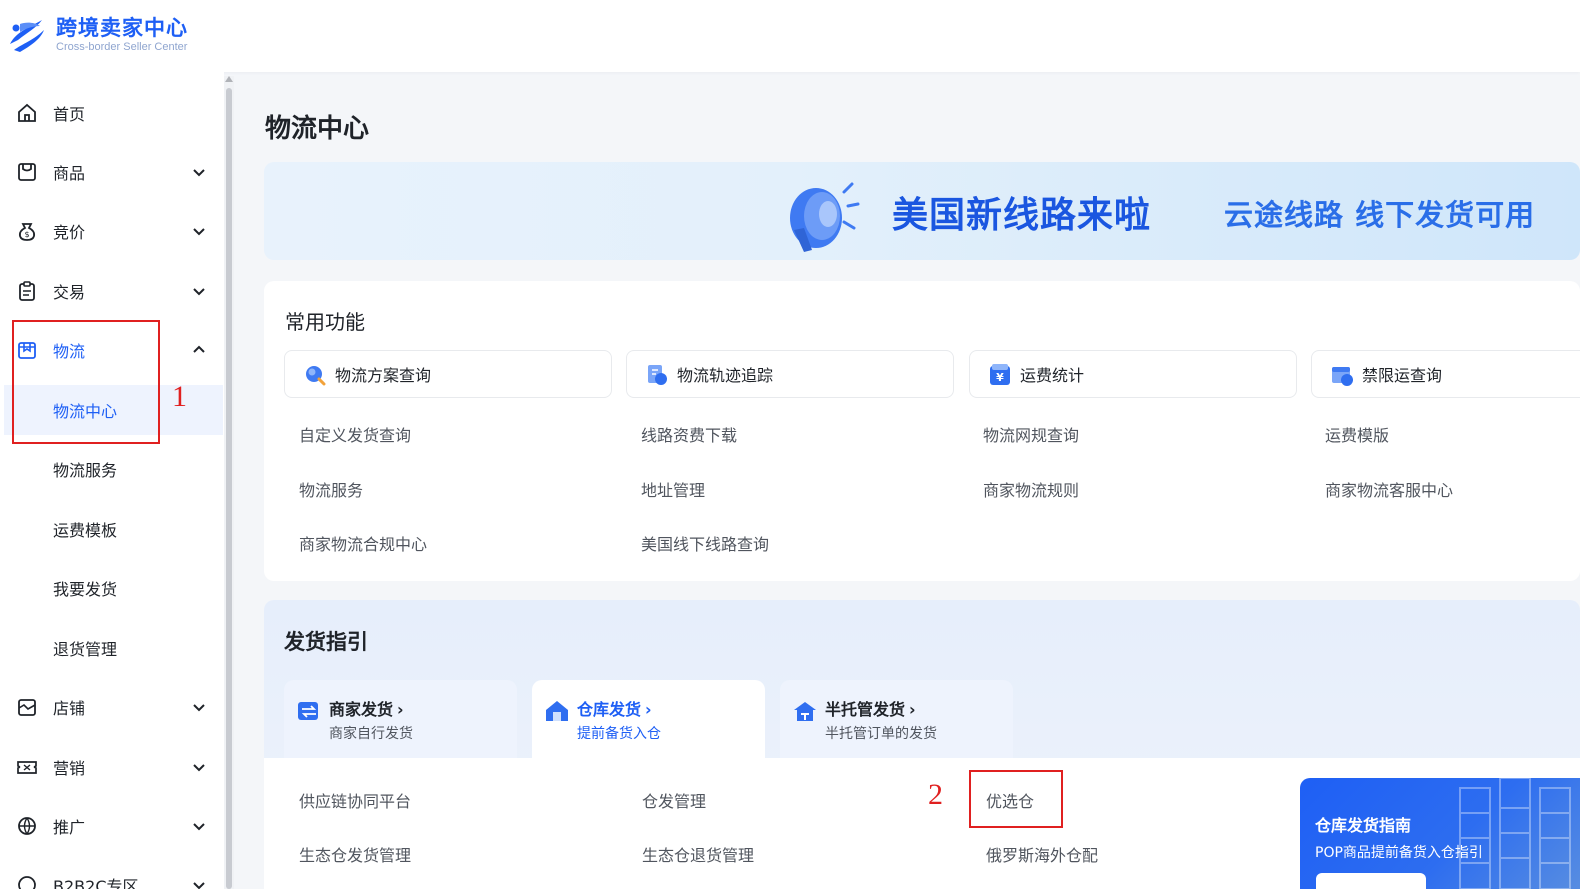 This screenshot has width=1580, height=889. Describe the element at coordinates (1399, 853) in the screenshot. I see `promo-subtitle: POP商品提前备货入仓指引` at that location.